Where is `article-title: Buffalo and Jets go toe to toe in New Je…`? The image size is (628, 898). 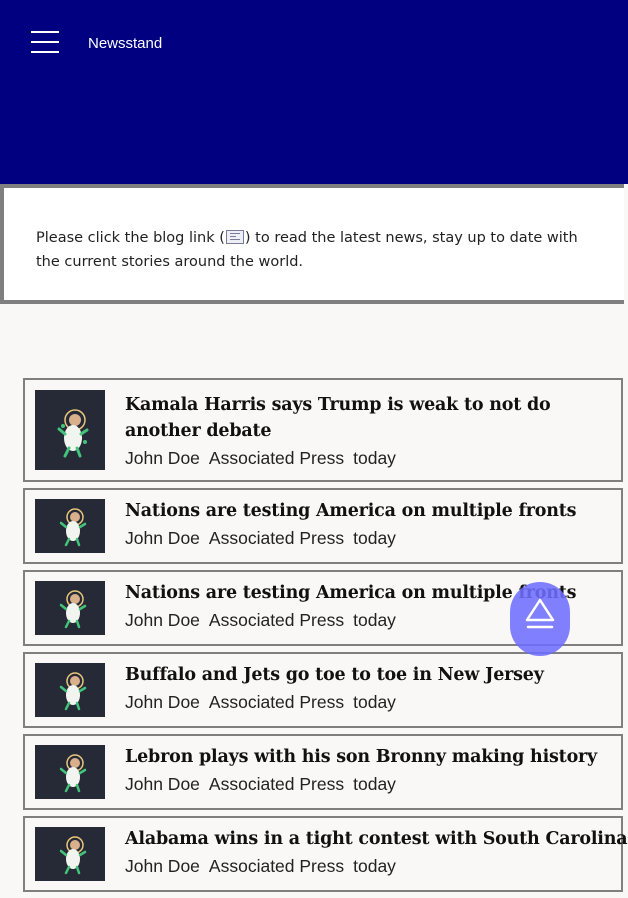 article-title: Buffalo and Jets go toe to toe in New Je… is located at coordinates (365, 675).